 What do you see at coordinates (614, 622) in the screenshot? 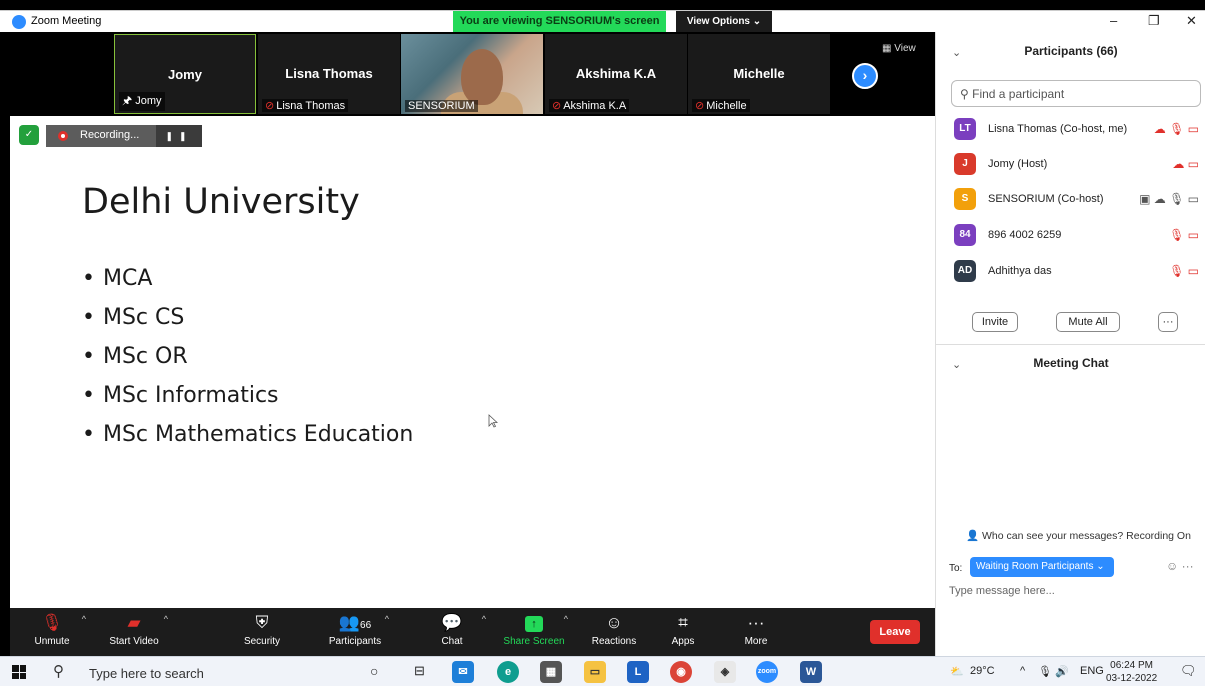
I see `reactions-icon: ☺` at bounding box center [614, 622].